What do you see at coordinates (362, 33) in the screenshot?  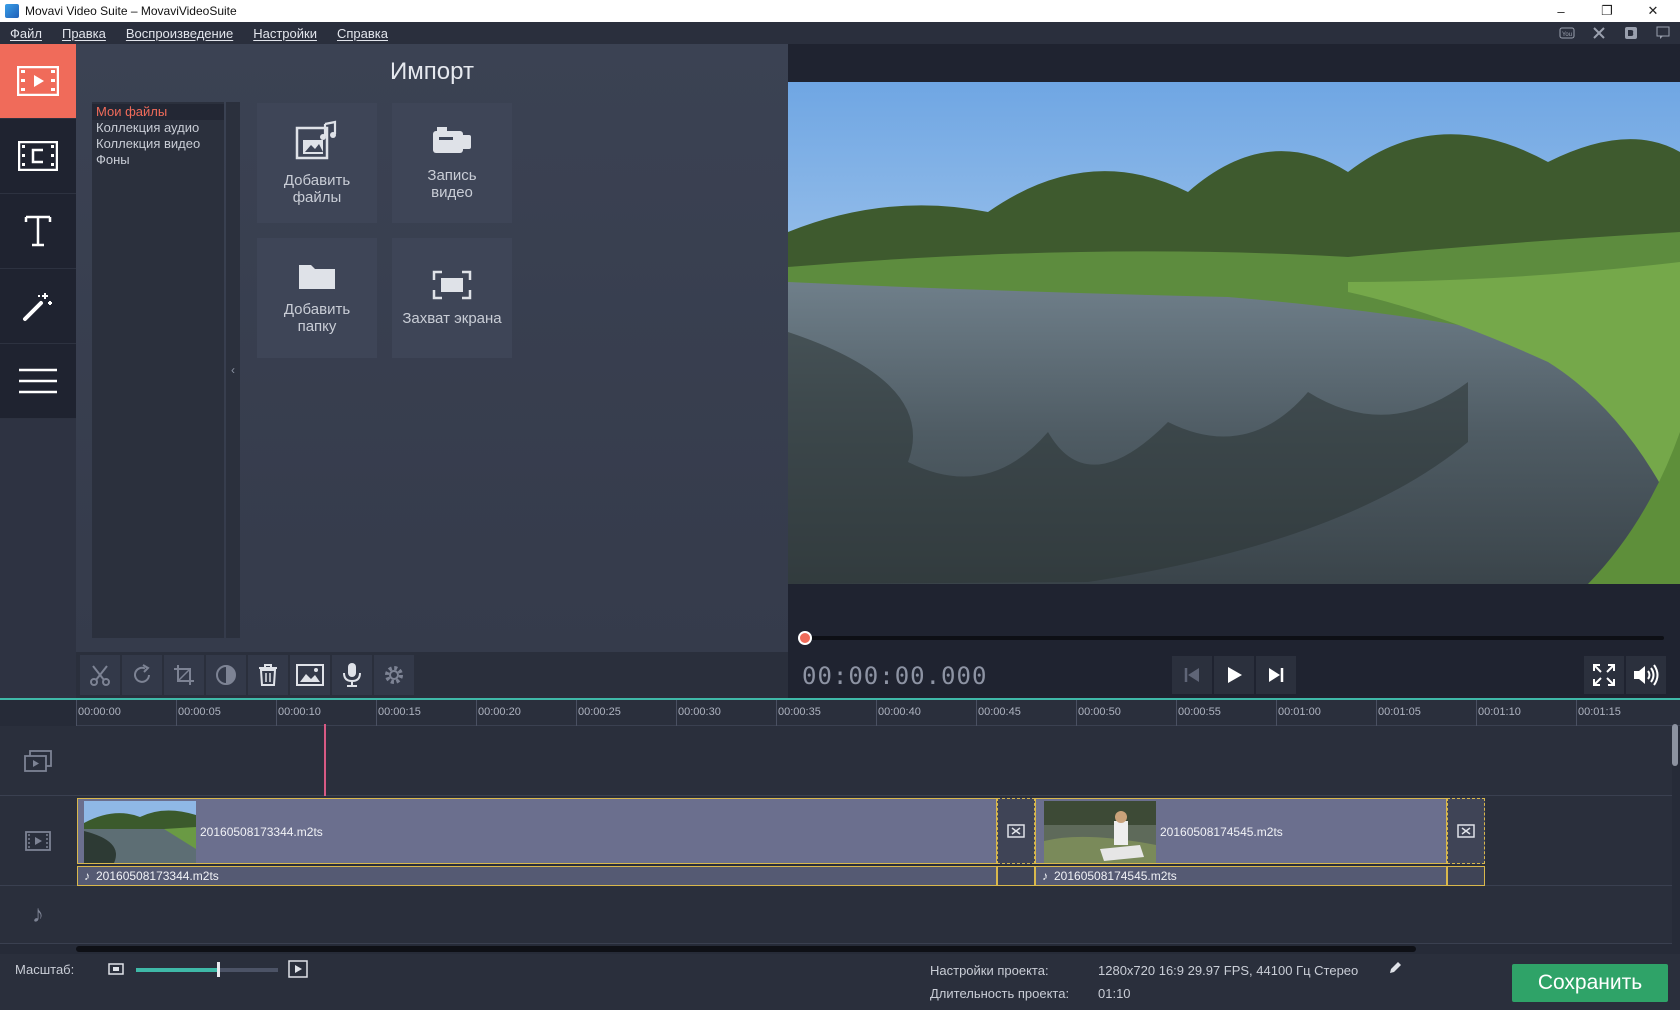 I see `menu-help: Справка` at bounding box center [362, 33].